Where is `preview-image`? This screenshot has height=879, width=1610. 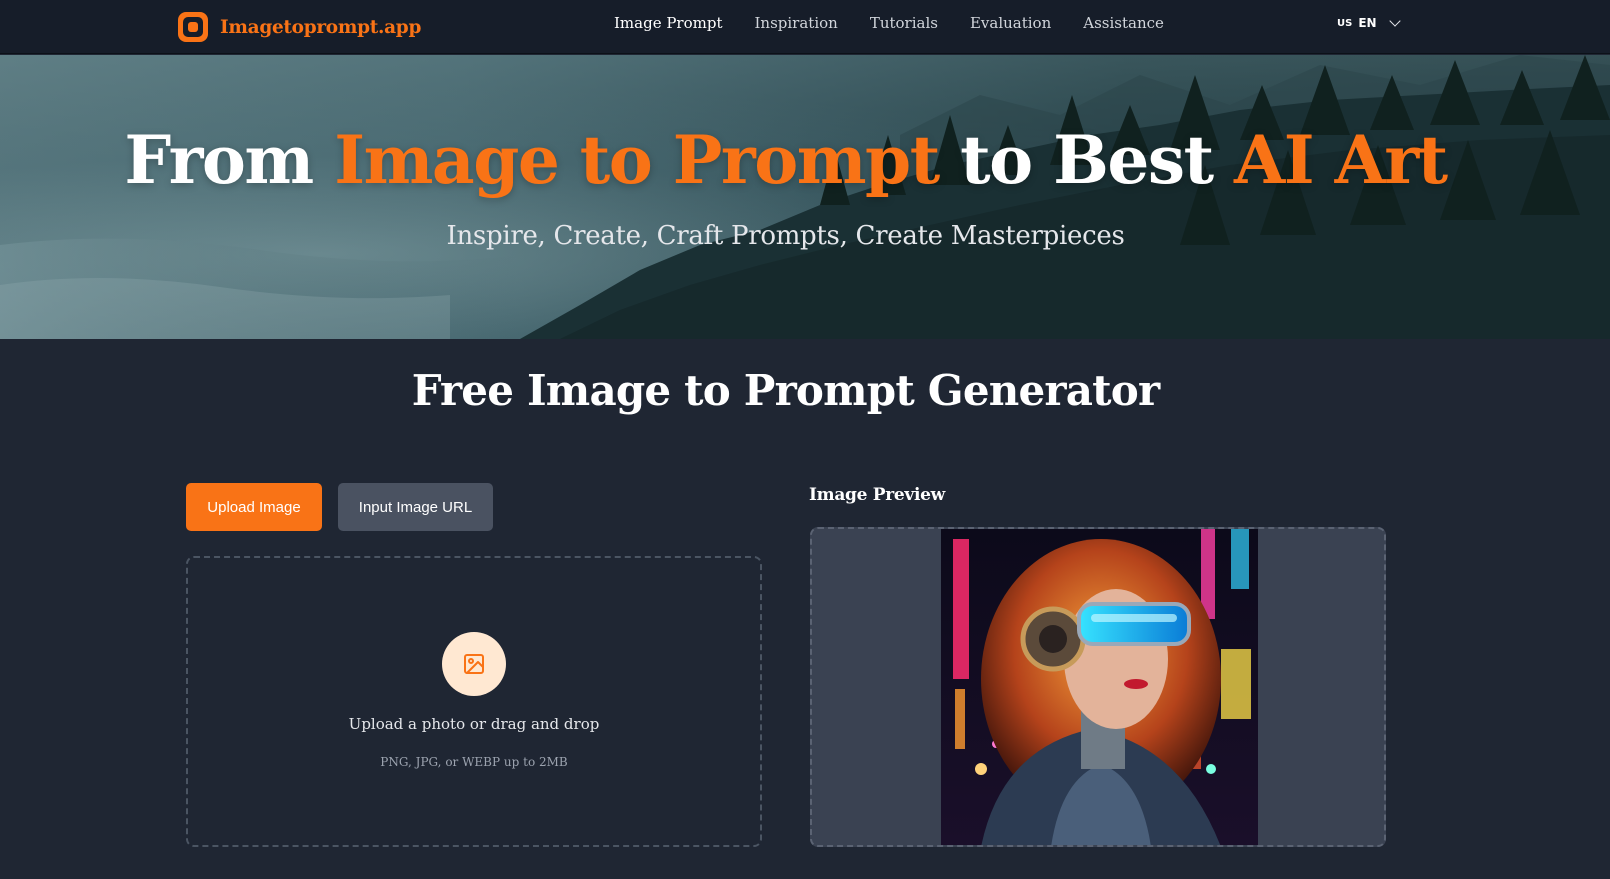 preview-image is located at coordinates (1099, 687).